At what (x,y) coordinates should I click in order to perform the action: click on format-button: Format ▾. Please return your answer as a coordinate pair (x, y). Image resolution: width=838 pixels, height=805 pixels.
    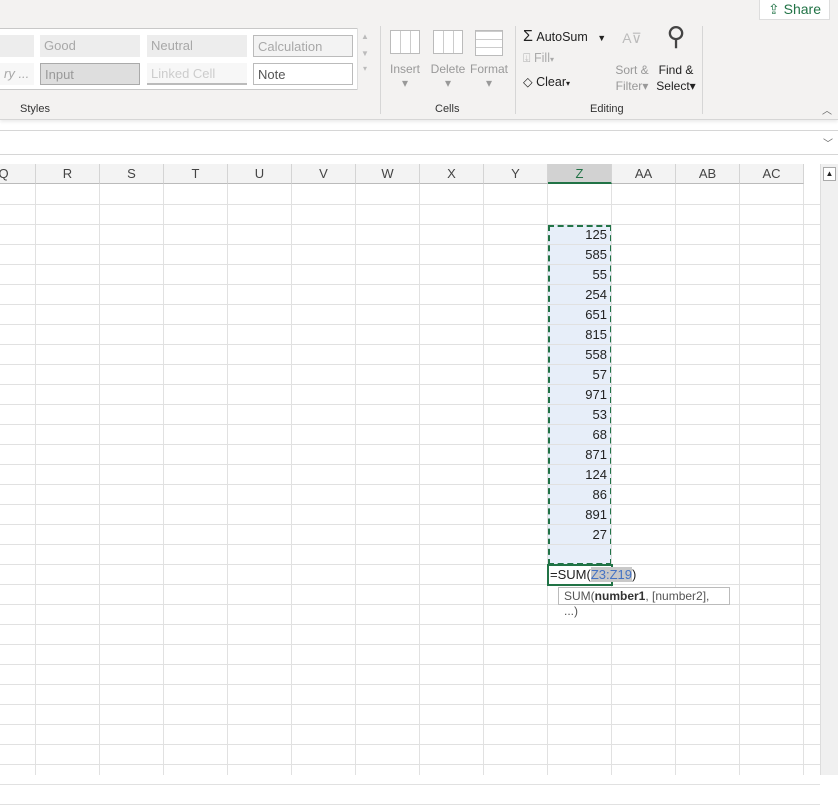
    Looking at the image, I should click on (489, 60).